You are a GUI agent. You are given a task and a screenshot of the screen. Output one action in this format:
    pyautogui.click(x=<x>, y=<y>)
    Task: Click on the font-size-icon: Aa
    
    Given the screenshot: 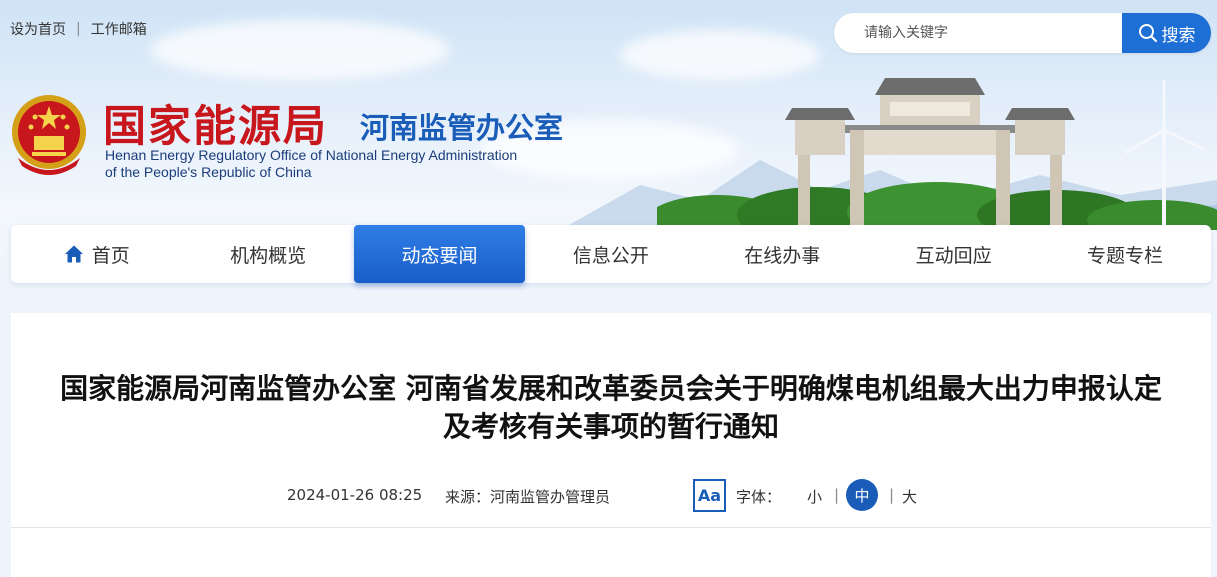 What is the action you would take?
    pyautogui.click(x=709, y=495)
    